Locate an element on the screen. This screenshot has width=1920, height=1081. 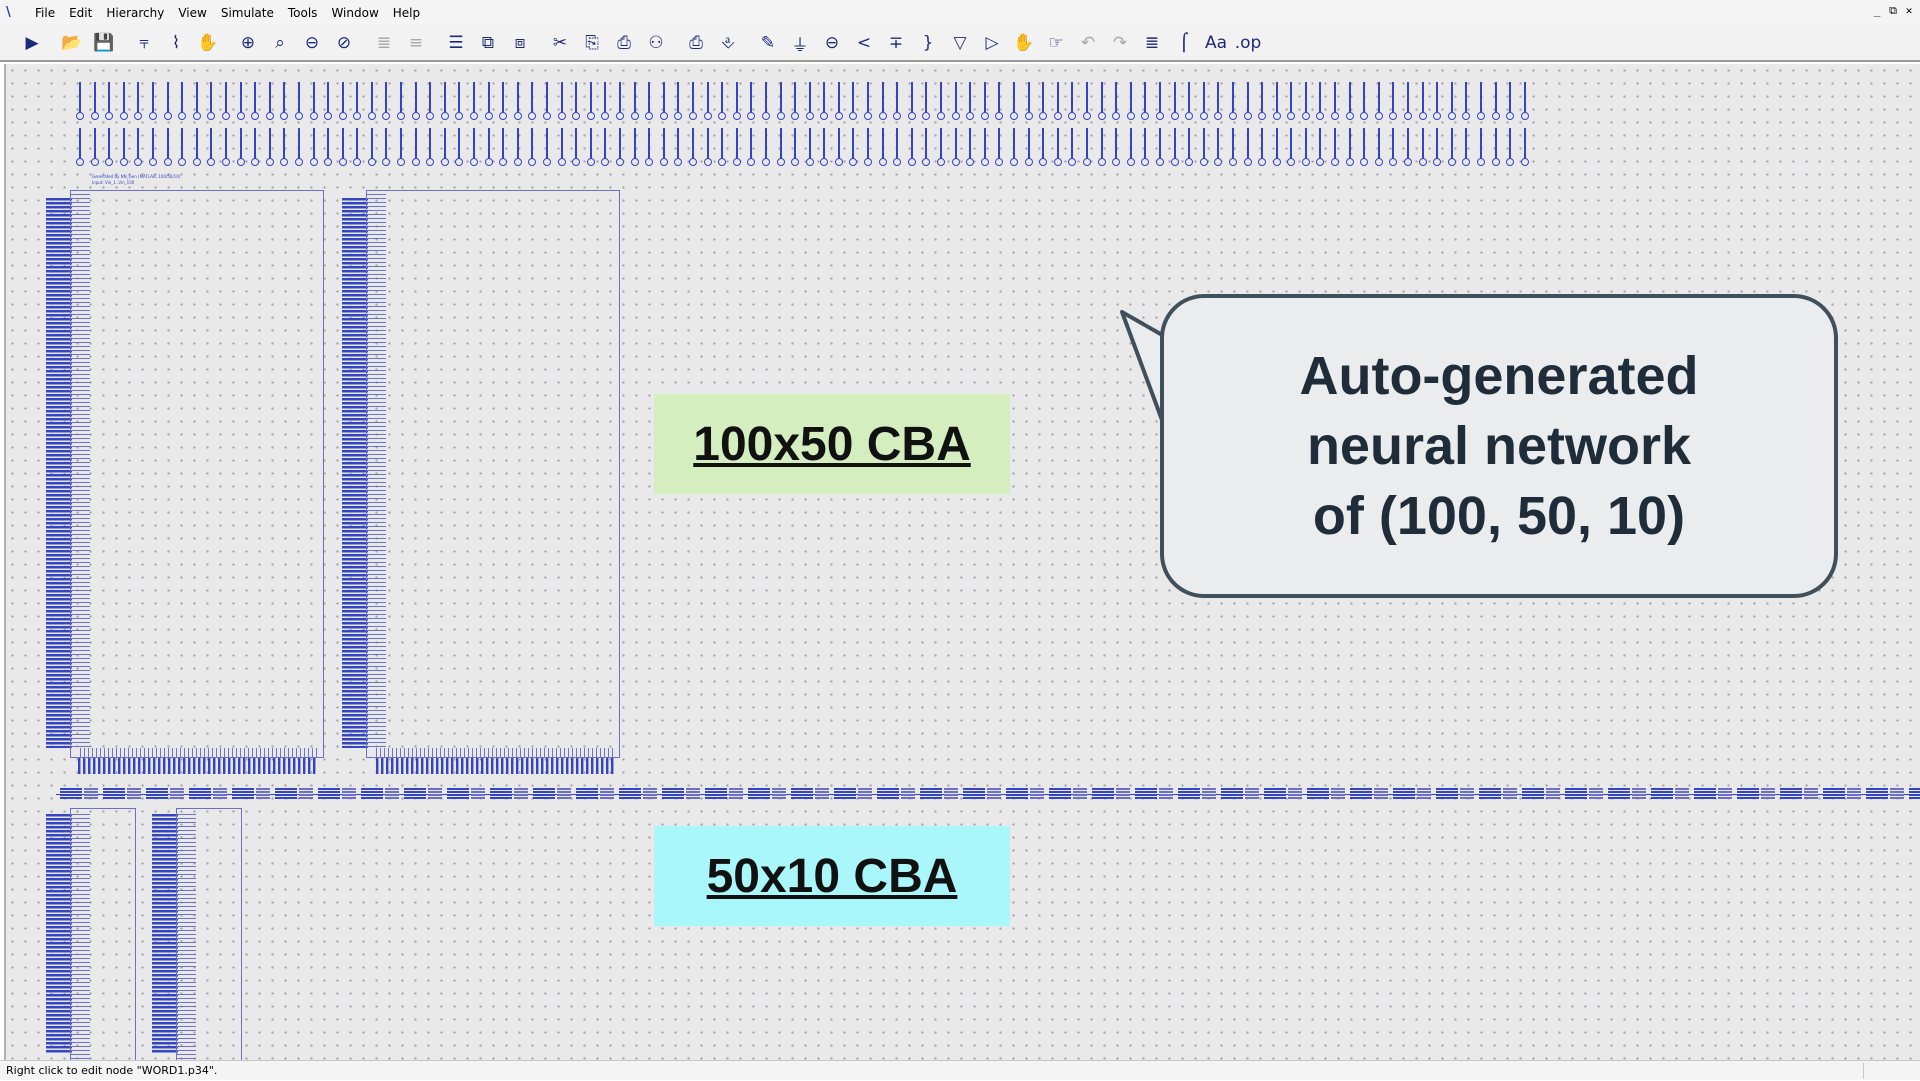
print-icon: ⎀ is located at coordinates (728, 43).